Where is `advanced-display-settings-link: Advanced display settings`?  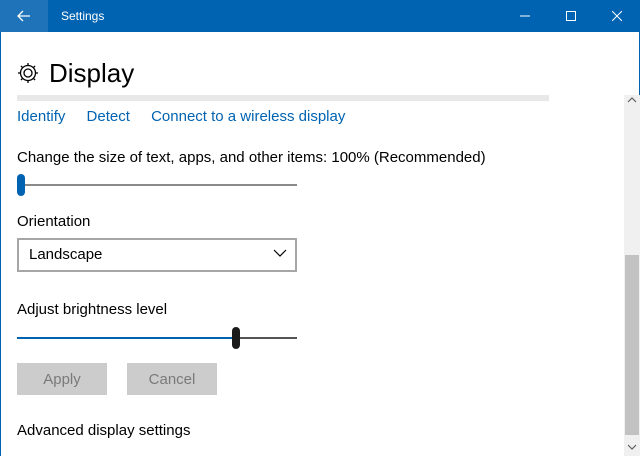
advanced-display-settings-link: Advanced display settings is located at coordinates (103, 430).